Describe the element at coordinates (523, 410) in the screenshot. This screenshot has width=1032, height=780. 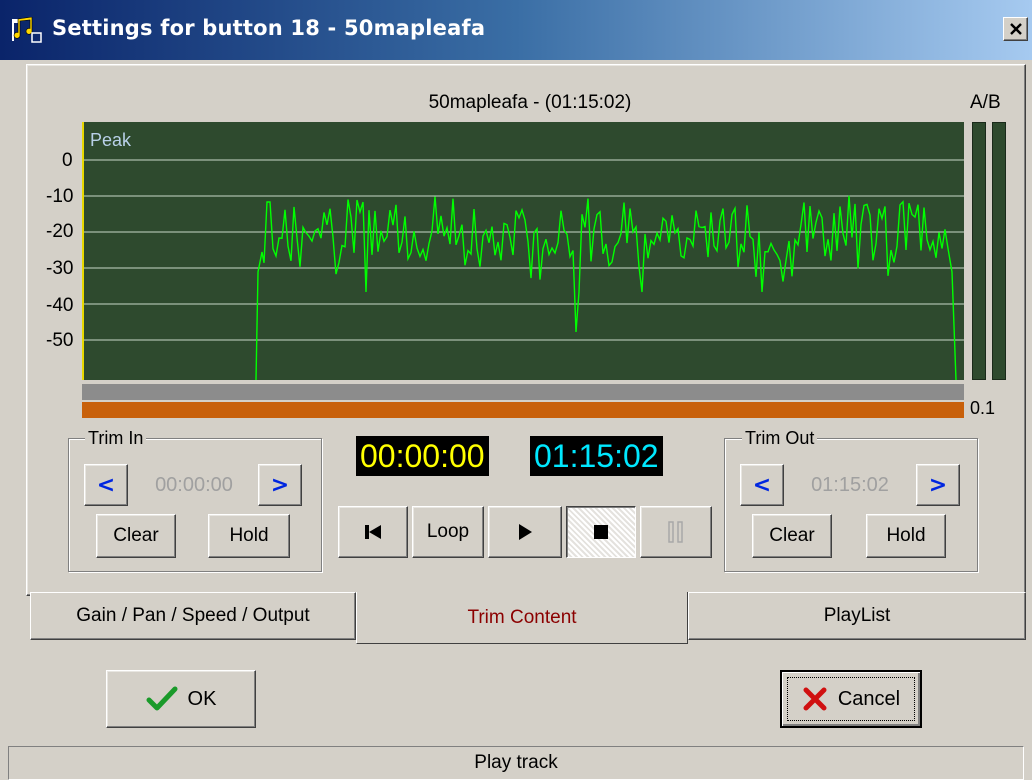
I see `trim-range-bar` at that location.